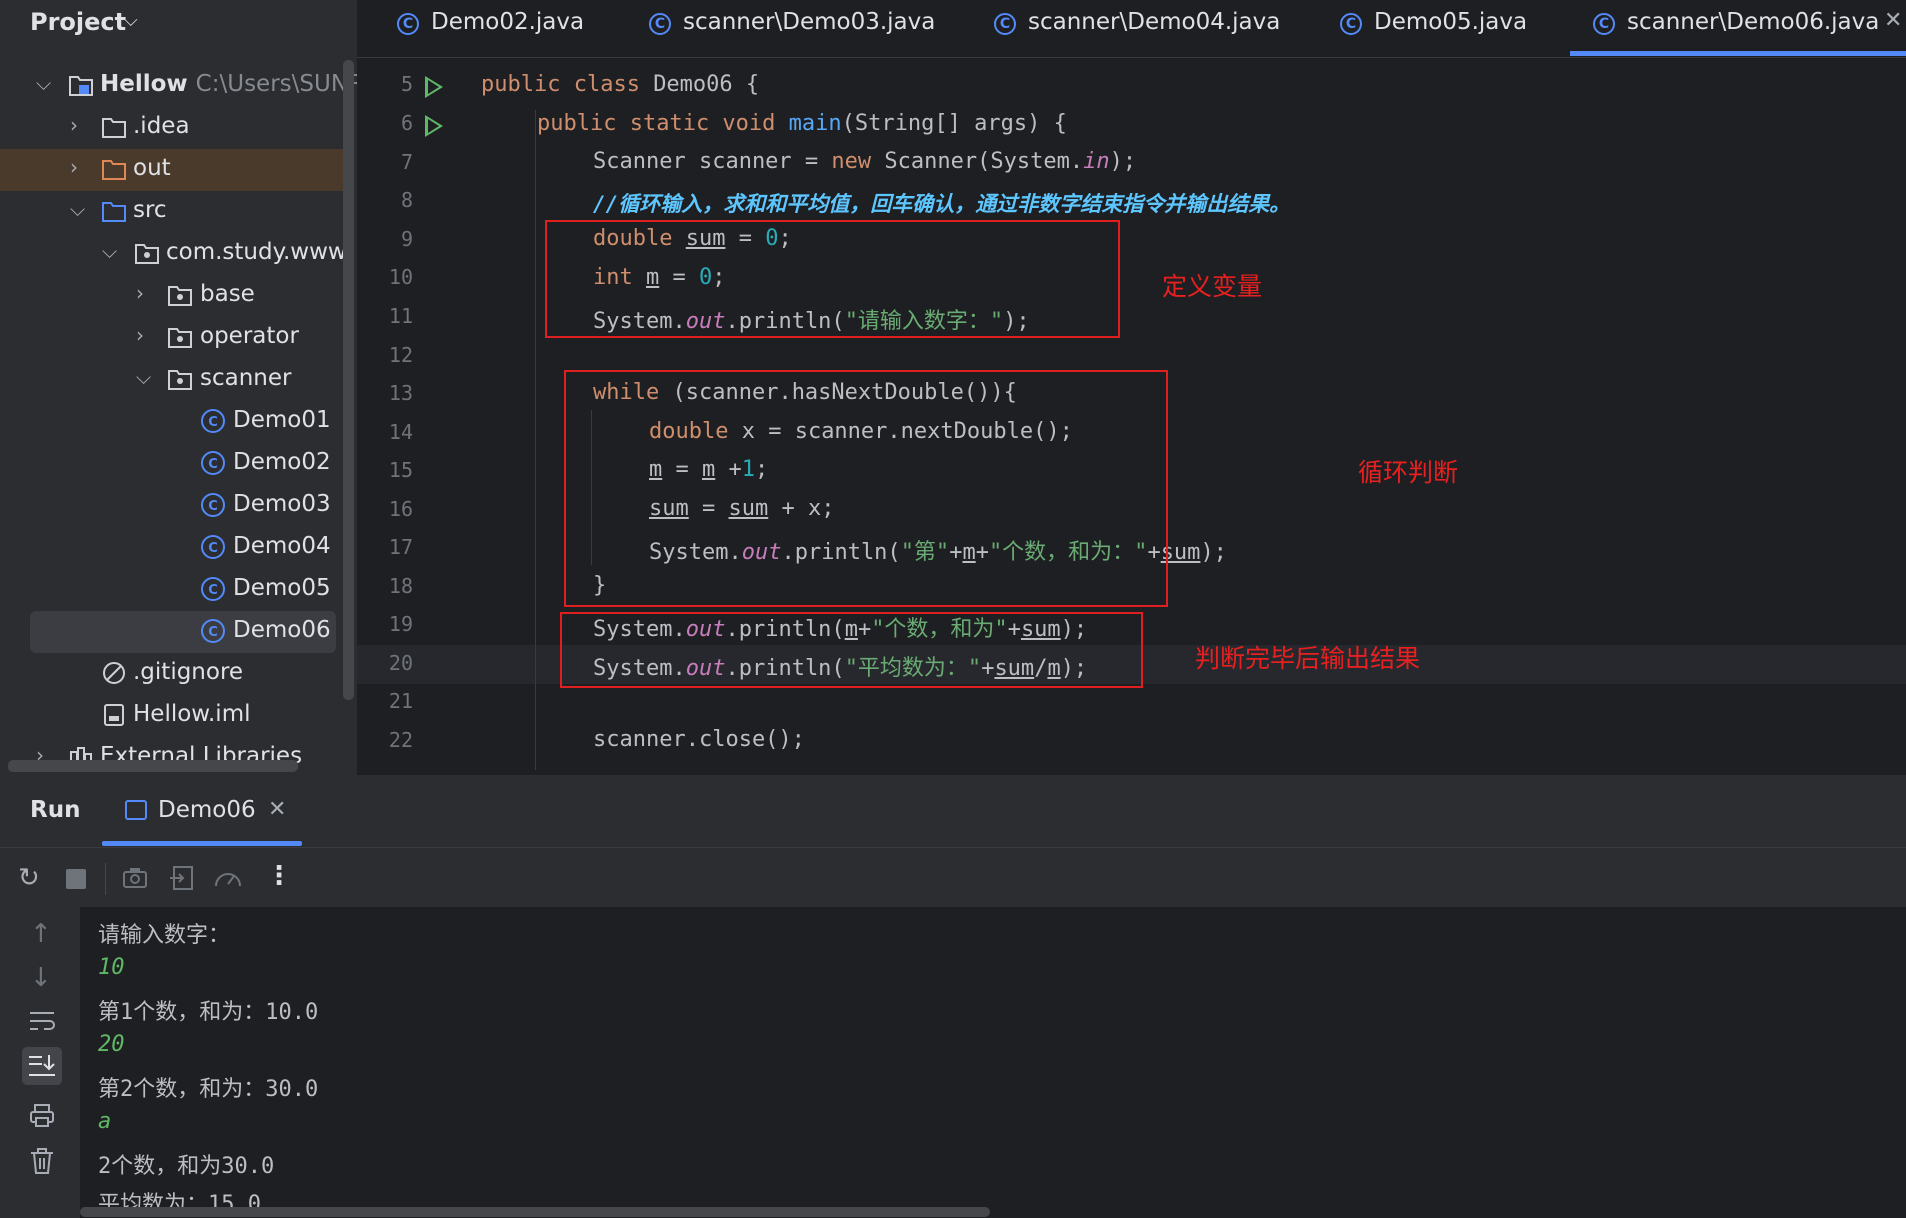 This screenshot has width=1906, height=1218. I want to click on line-number: 16, so click(400, 509).